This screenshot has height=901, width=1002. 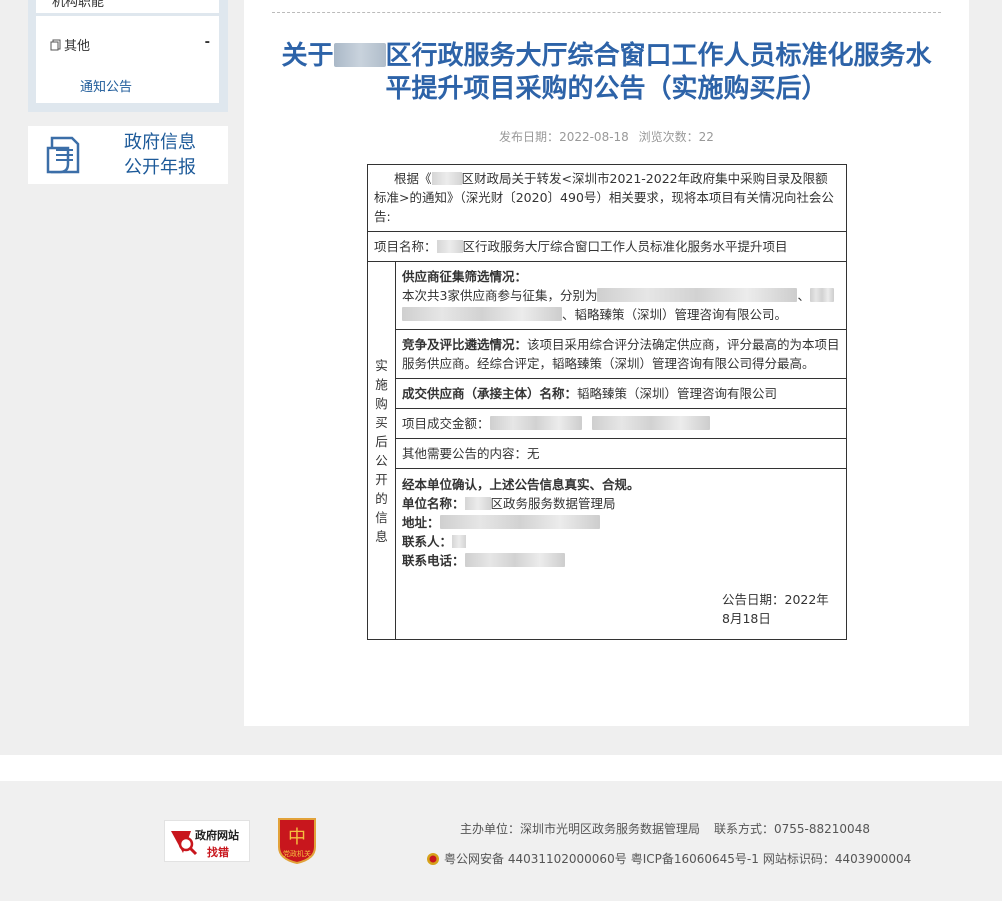 What do you see at coordinates (381, 422) in the screenshot?
I see `vertical-char: 买` at bounding box center [381, 422].